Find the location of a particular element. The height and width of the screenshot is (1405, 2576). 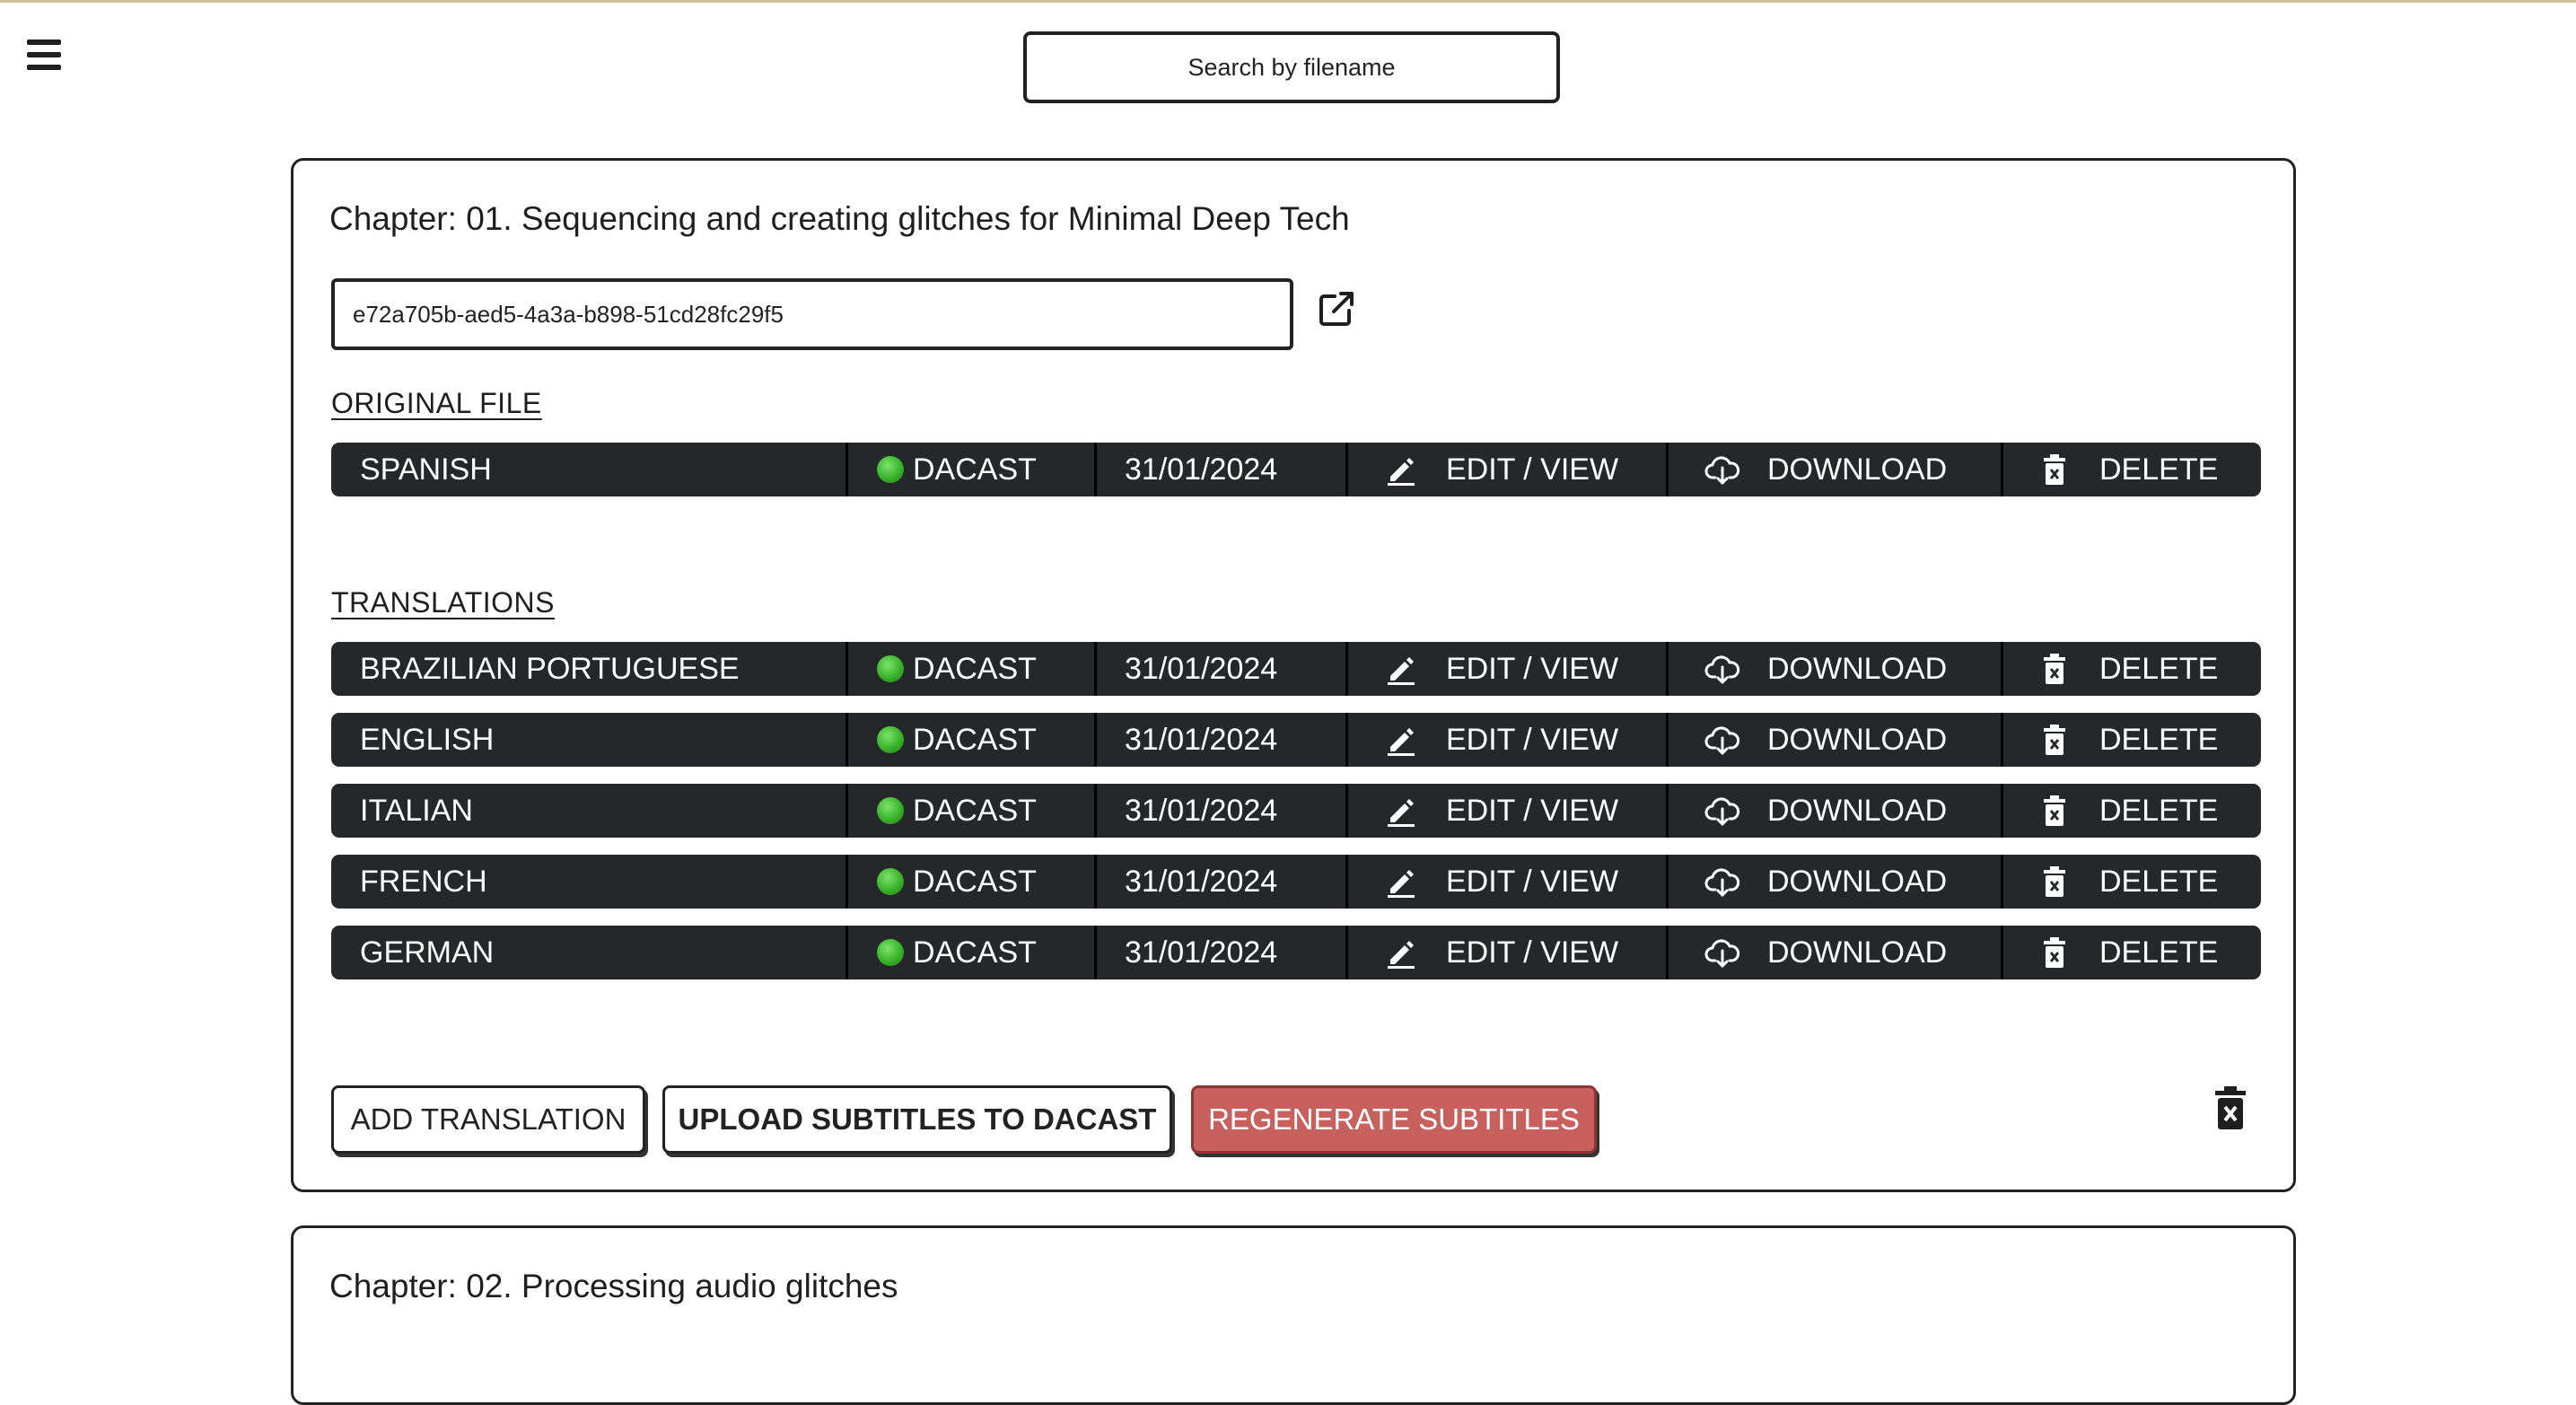

regenerate-subtitles-button: REGENERATE SUBTITLES is located at coordinates (1394, 1119).